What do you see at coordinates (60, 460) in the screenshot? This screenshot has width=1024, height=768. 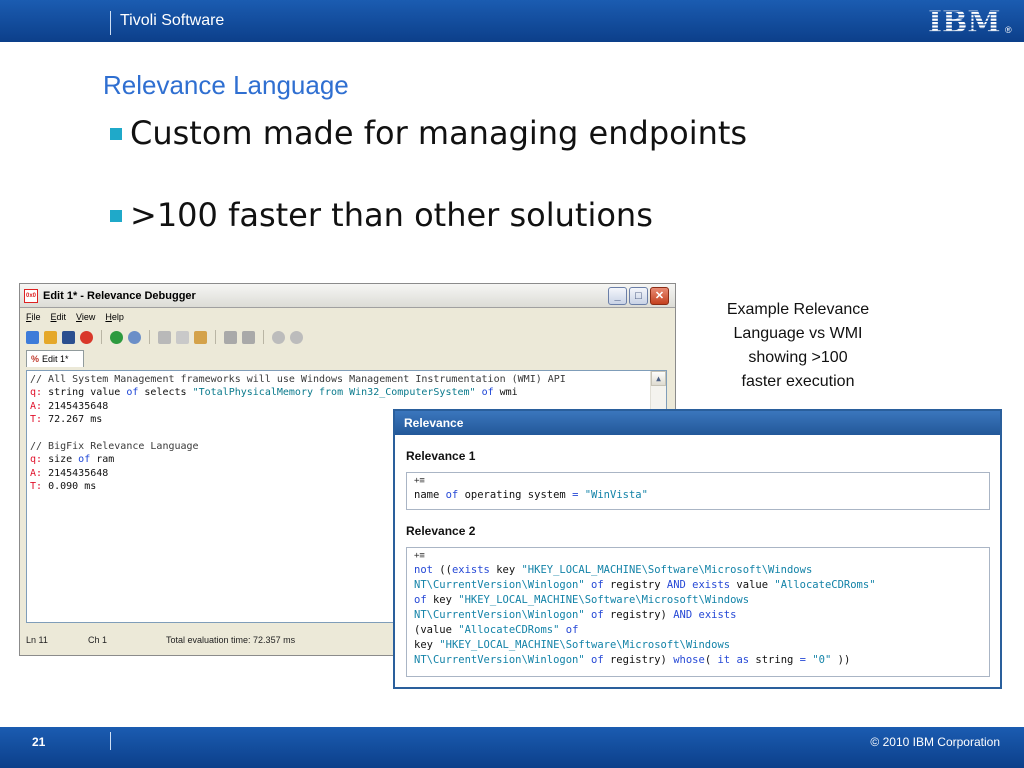 I see `code-token: size` at bounding box center [60, 460].